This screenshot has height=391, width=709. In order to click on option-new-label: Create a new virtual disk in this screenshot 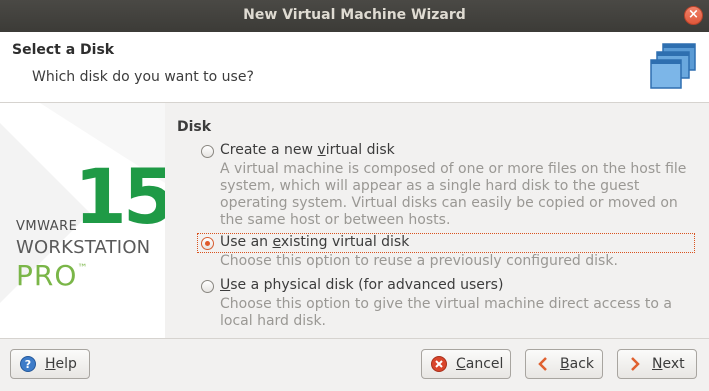, I will do `click(307, 150)`.